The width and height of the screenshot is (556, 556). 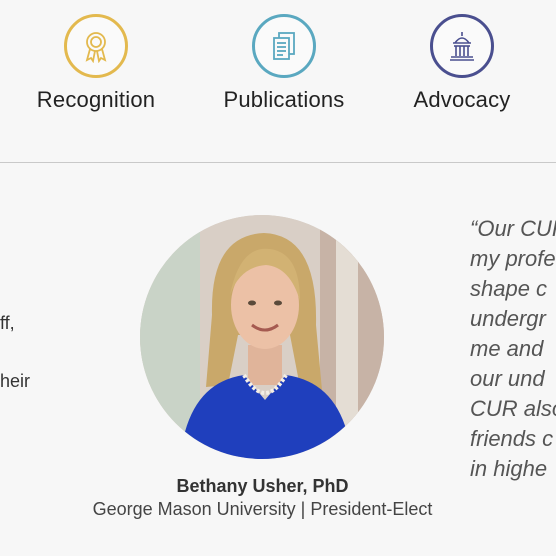 I want to click on quote-line: shape c, so click(x=509, y=288).